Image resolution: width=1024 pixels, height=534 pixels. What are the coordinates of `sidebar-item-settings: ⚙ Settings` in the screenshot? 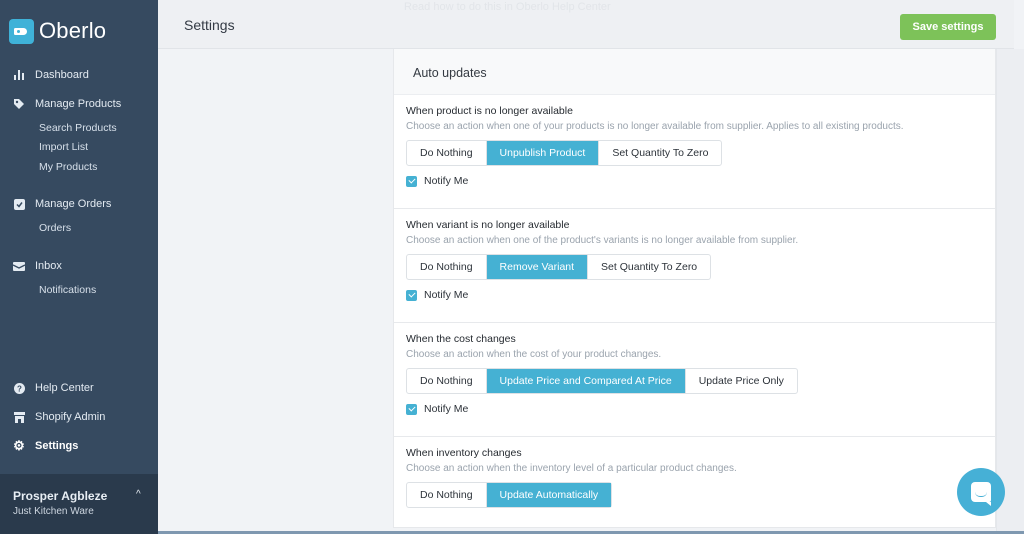 It's located at (46, 445).